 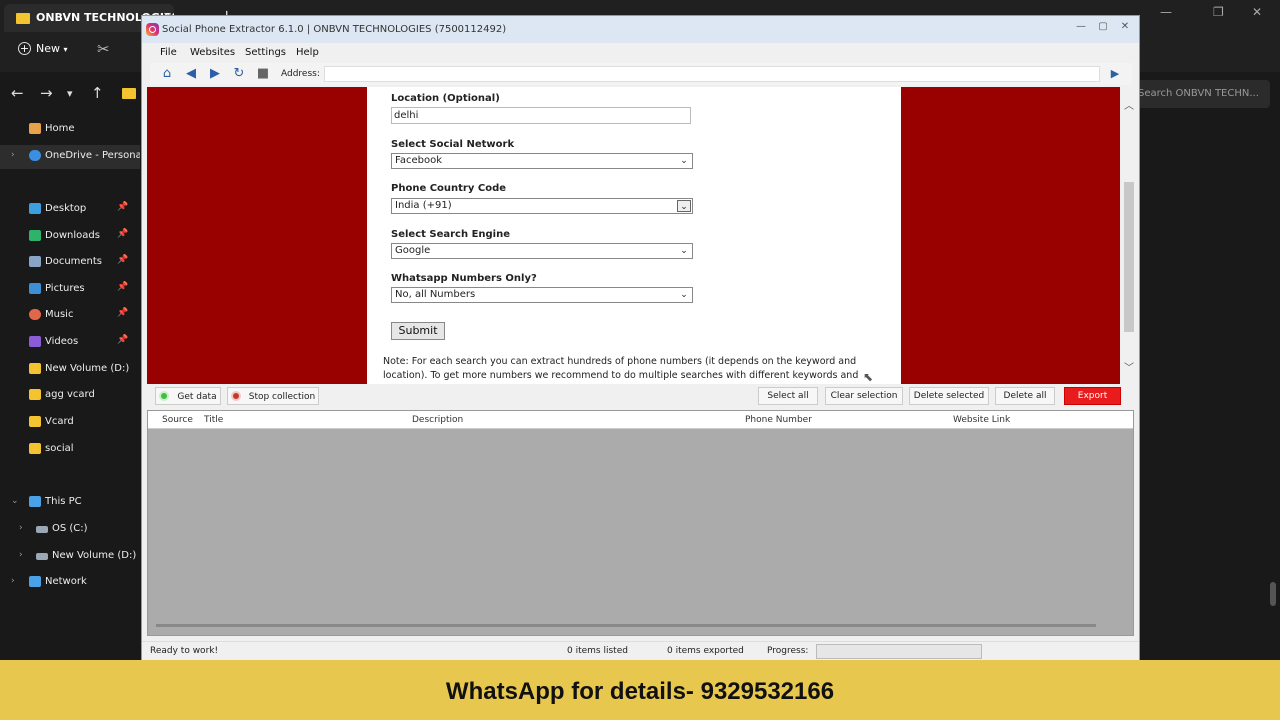 I want to click on table-horizontal-scrollbar, so click(x=626, y=625).